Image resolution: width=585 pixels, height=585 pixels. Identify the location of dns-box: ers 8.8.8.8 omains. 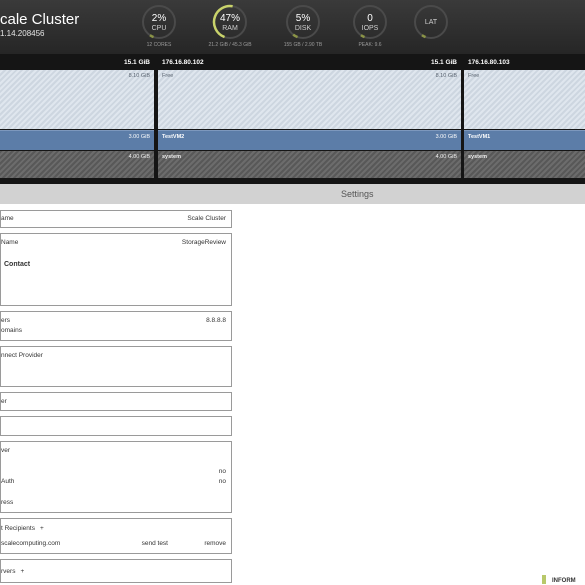
(116, 326).